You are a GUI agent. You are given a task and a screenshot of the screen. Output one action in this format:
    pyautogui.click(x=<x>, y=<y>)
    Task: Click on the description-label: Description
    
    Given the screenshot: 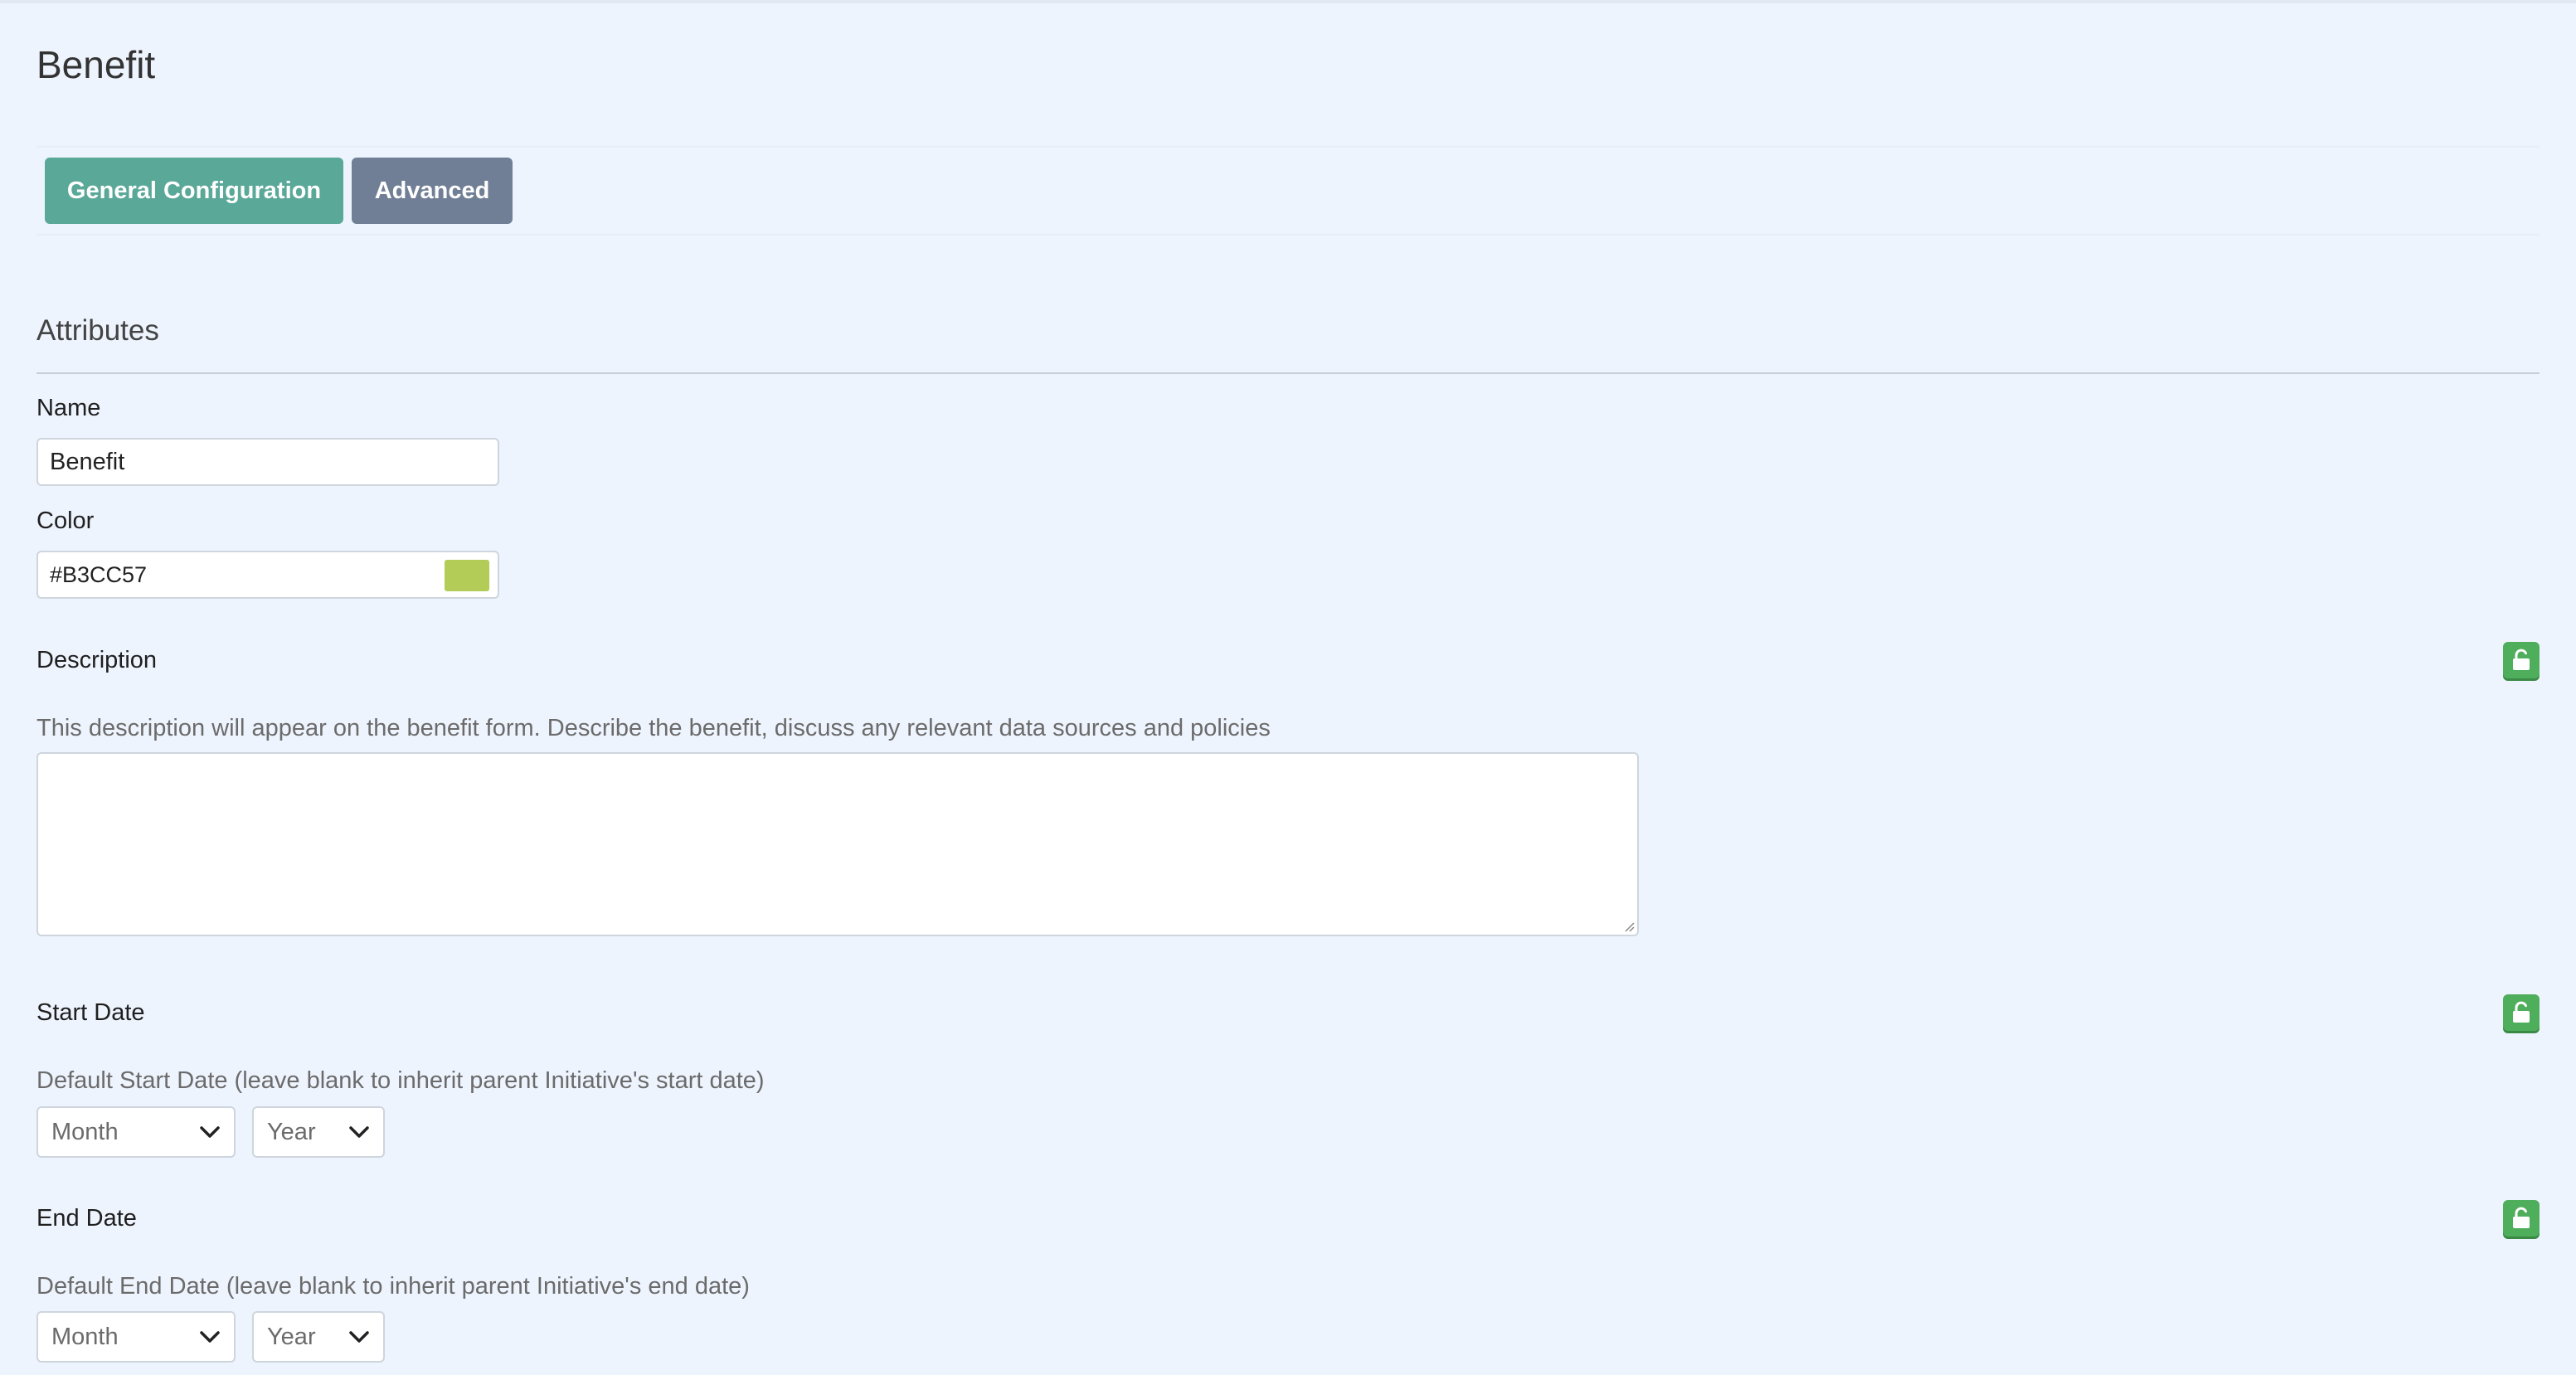 What is the action you would take?
    pyautogui.click(x=97, y=660)
    